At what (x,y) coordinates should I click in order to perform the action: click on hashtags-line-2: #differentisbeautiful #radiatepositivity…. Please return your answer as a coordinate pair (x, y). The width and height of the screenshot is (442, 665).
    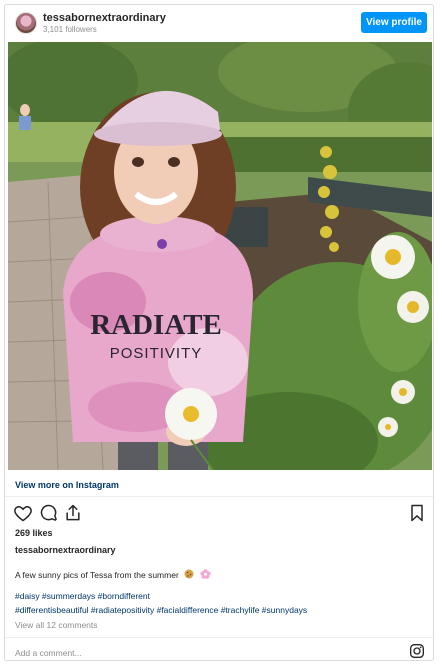
    Looking at the image, I should click on (161, 610).